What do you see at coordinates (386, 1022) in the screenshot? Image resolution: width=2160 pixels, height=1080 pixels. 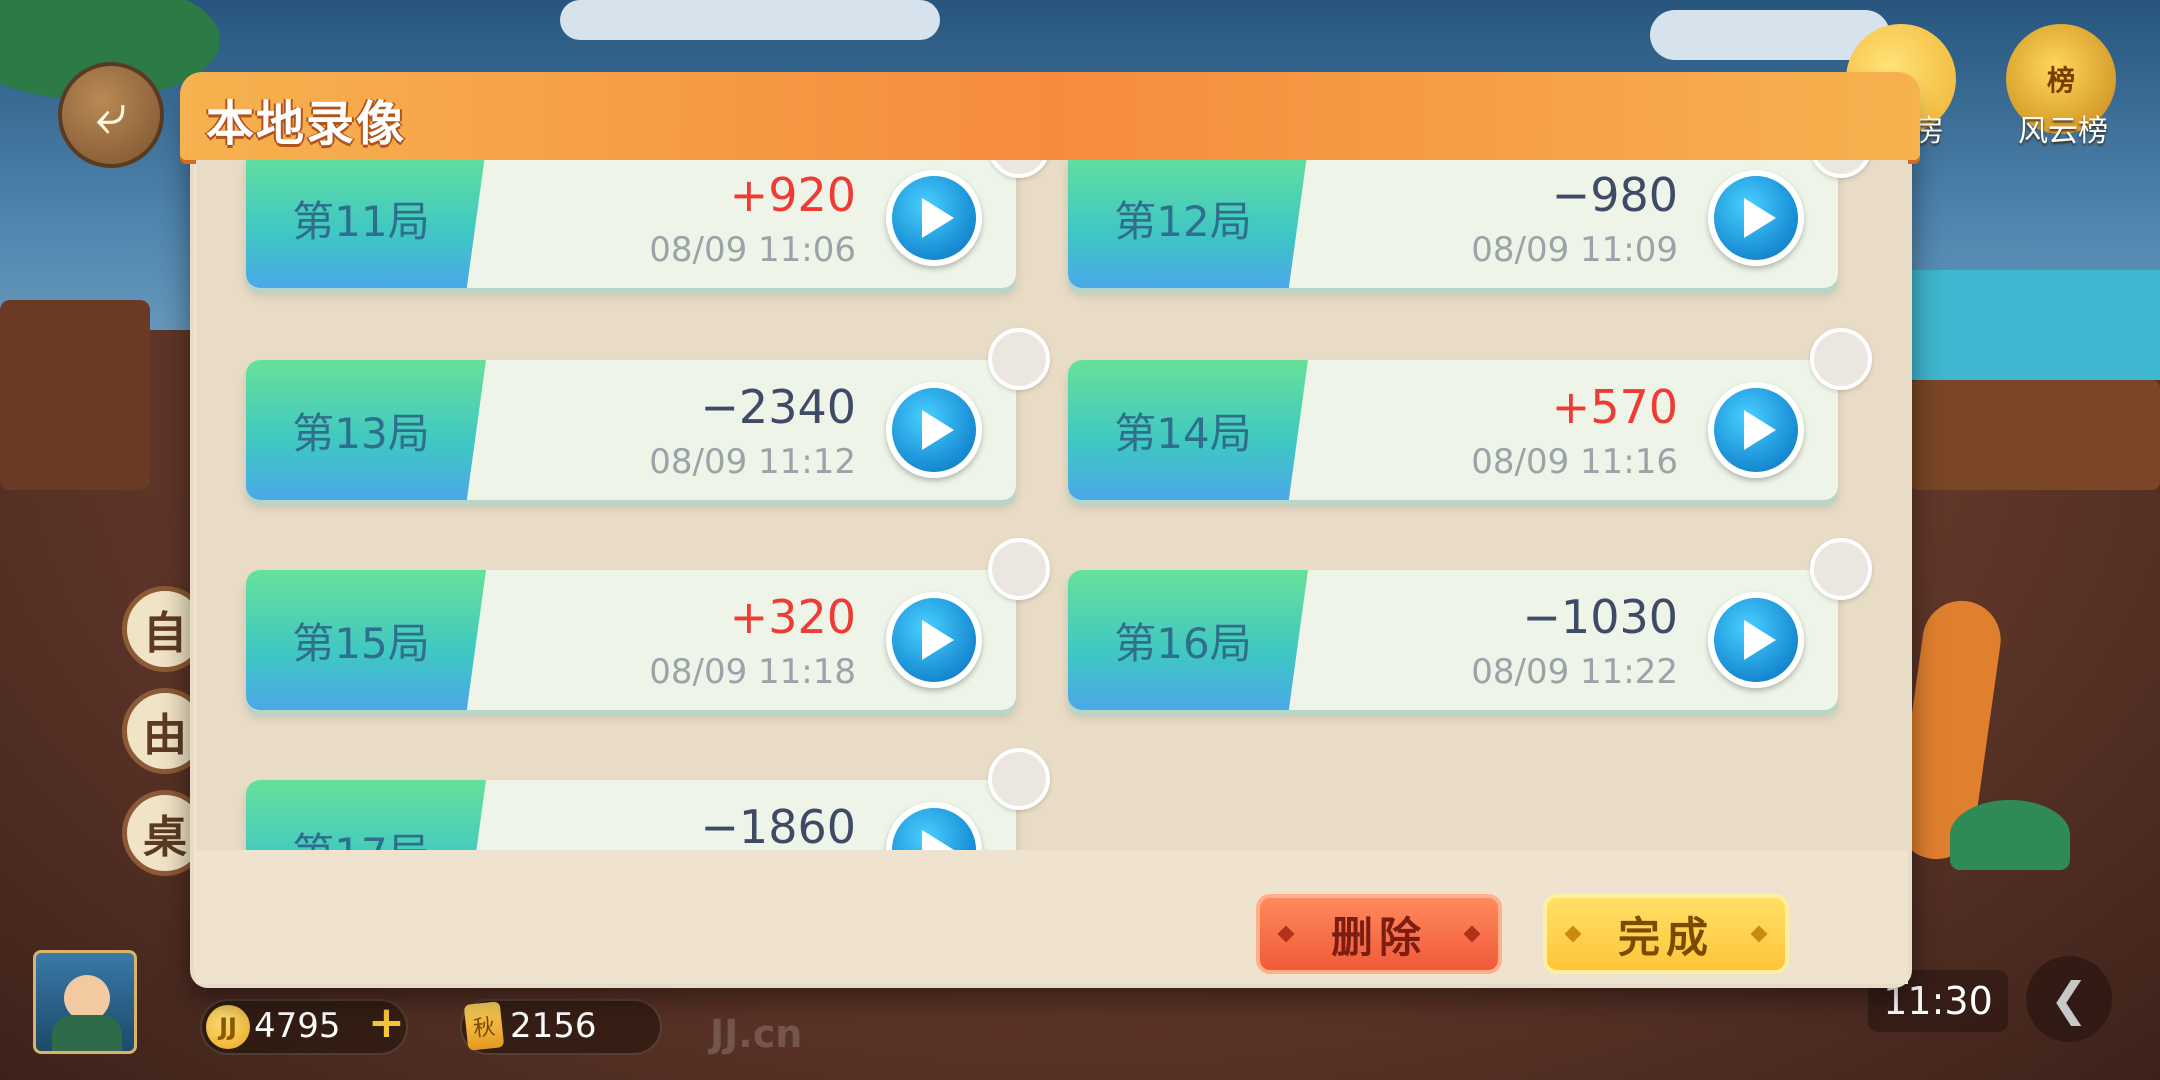 I see `add-coins-icon: +` at bounding box center [386, 1022].